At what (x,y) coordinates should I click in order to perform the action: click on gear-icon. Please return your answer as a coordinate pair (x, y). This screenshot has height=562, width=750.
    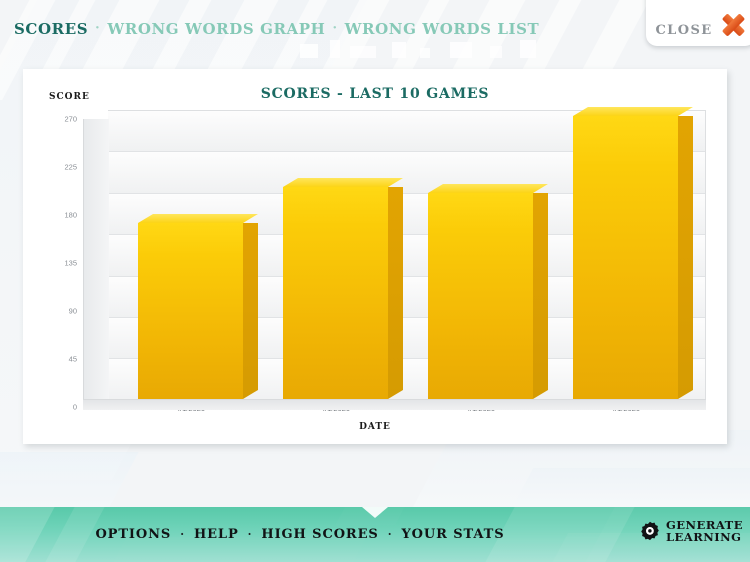
    Looking at the image, I should click on (650, 530).